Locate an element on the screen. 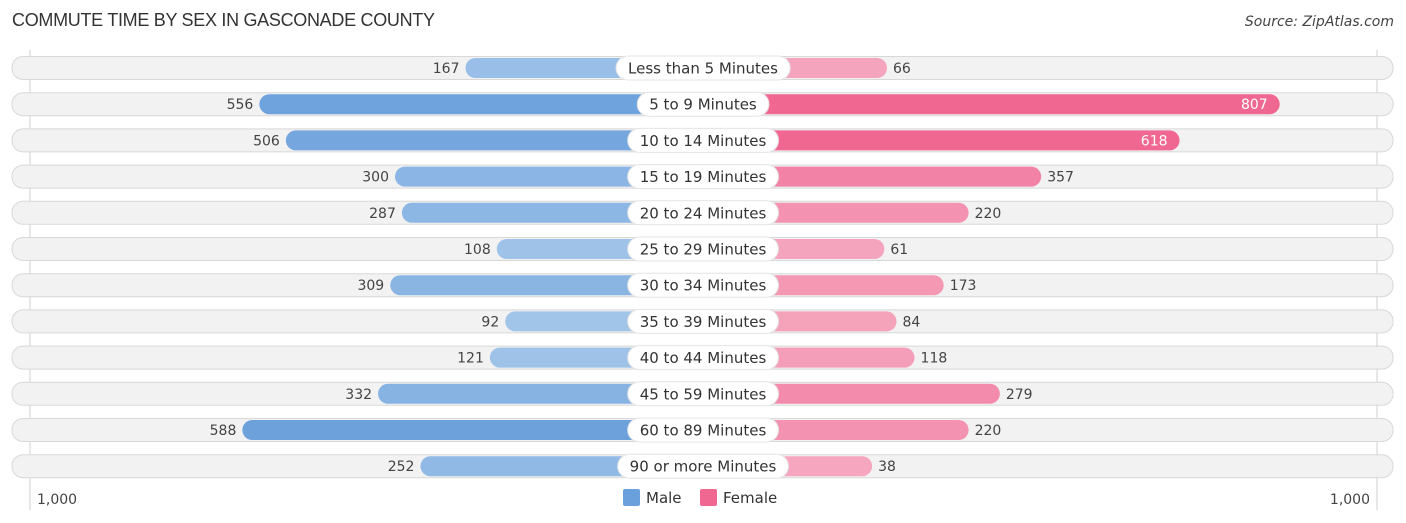  value-label-female: 61 is located at coordinates (899, 250).